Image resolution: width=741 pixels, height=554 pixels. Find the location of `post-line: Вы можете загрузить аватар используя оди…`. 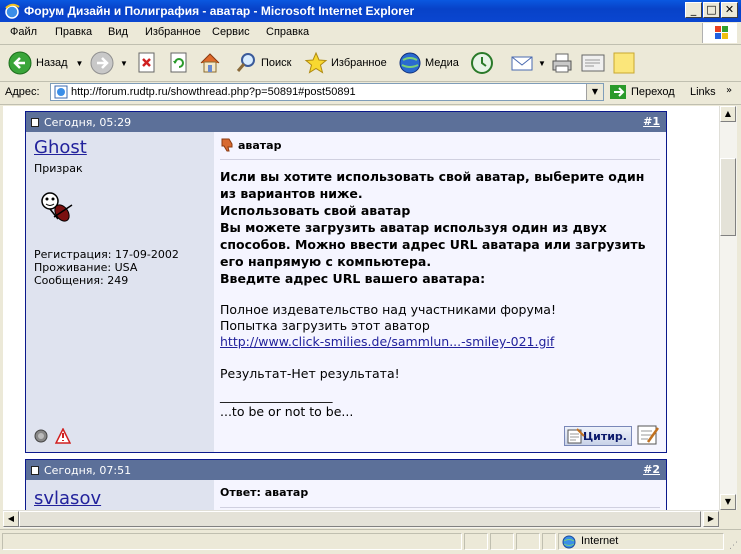

post-line: Вы можете загрузить аватар используя оди… is located at coordinates (433, 244).